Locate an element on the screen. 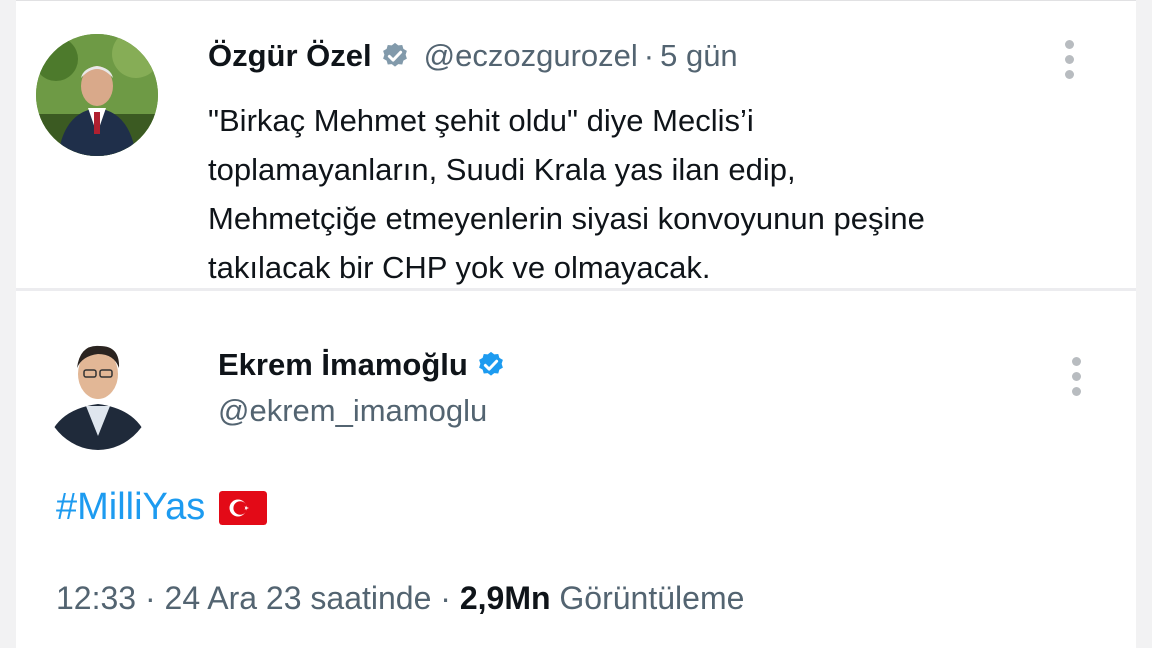 This screenshot has height=648, width=1152. tweet2-views-count: 2,9Mn is located at coordinates (505, 598).